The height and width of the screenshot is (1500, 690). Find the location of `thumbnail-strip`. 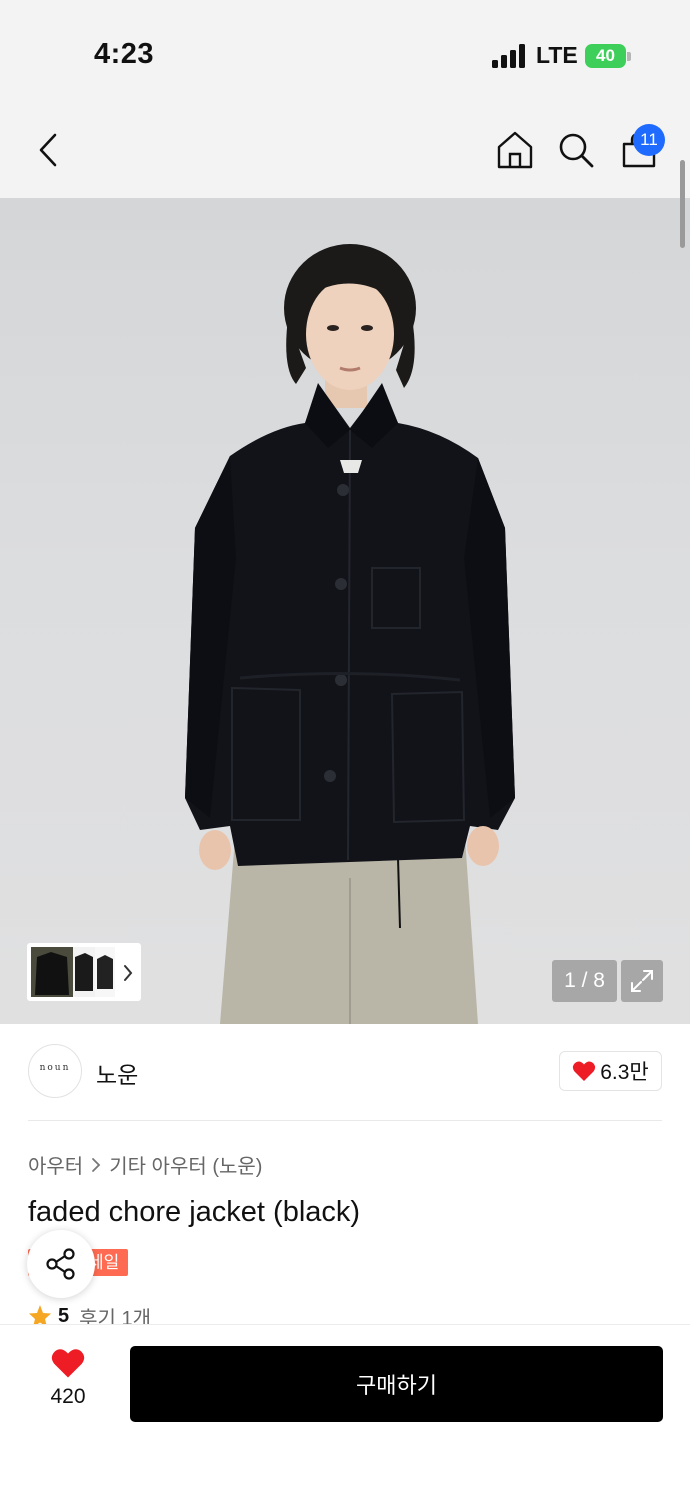

thumbnail-strip is located at coordinates (84, 972).